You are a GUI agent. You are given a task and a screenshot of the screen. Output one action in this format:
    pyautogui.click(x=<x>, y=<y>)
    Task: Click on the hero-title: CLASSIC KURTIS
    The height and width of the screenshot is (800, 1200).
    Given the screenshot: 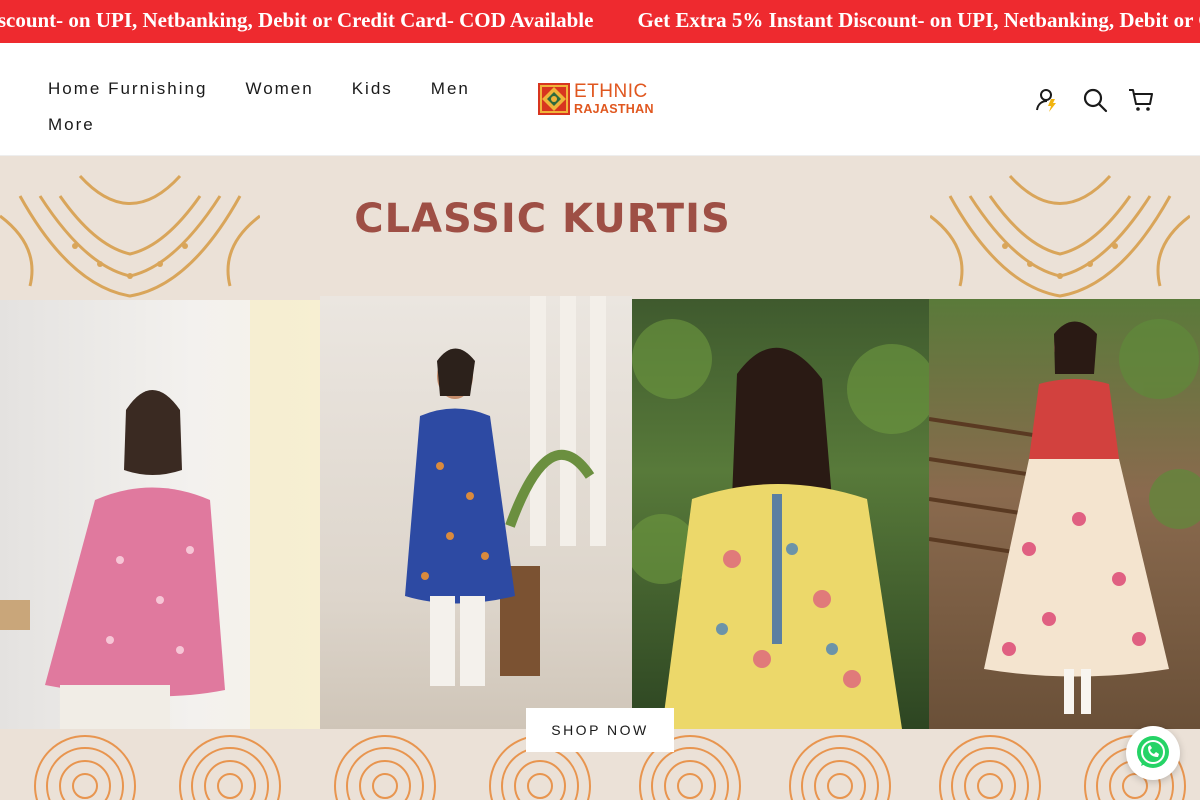 What is the action you would take?
    pyautogui.click(x=542, y=219)
    